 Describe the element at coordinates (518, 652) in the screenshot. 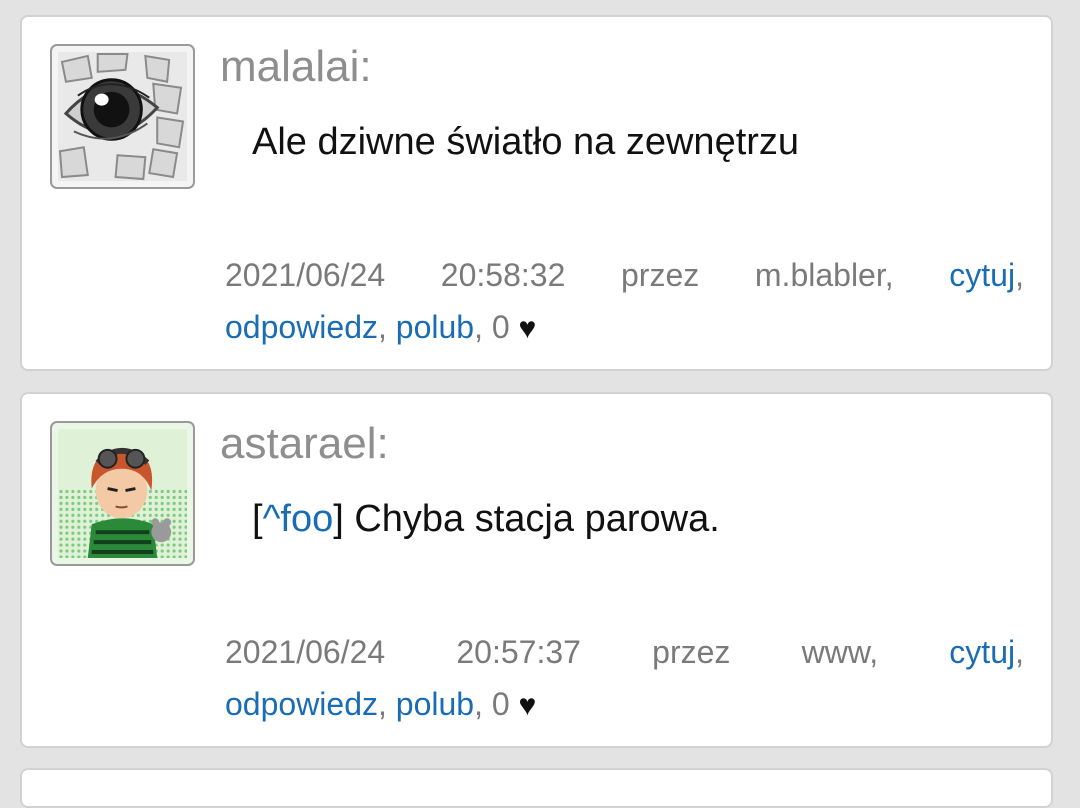

I see `post-time: 20:57:37` at that location.